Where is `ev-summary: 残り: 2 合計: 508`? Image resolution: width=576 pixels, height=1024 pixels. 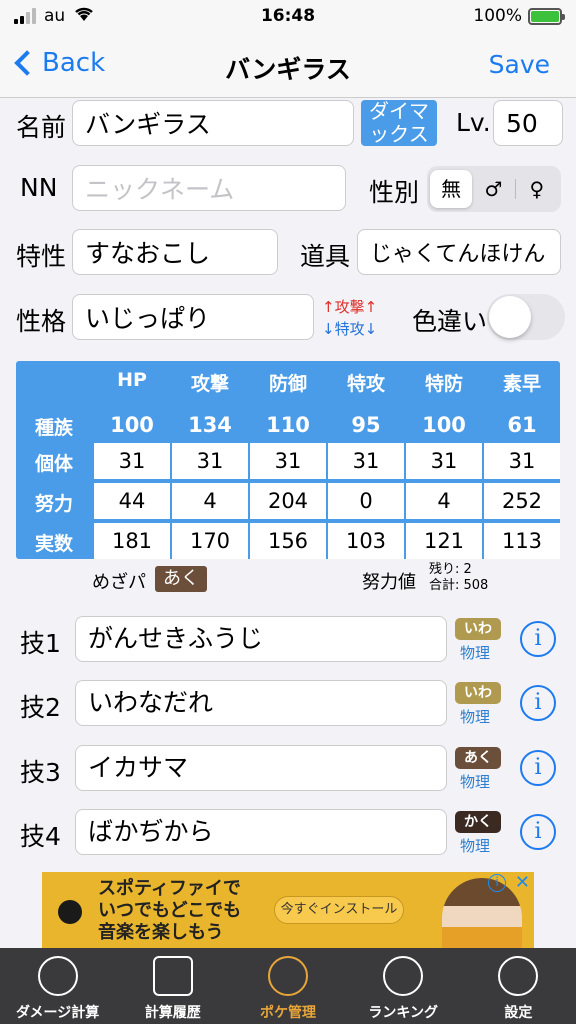 ev-summary: 残り: 2 合計: 508 is located at coordinates (458, 578).